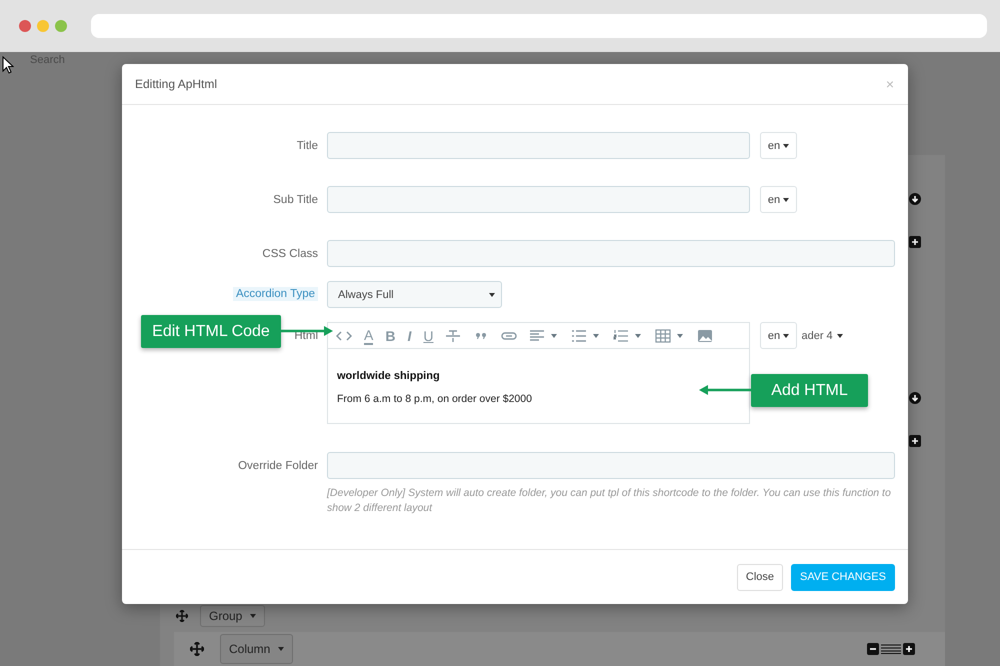 The image size is (1000, 666). What do you see at coordinates (579, 335) in the screenshot?
I see `bullet-list-icon` at bounding box center [579, 335].